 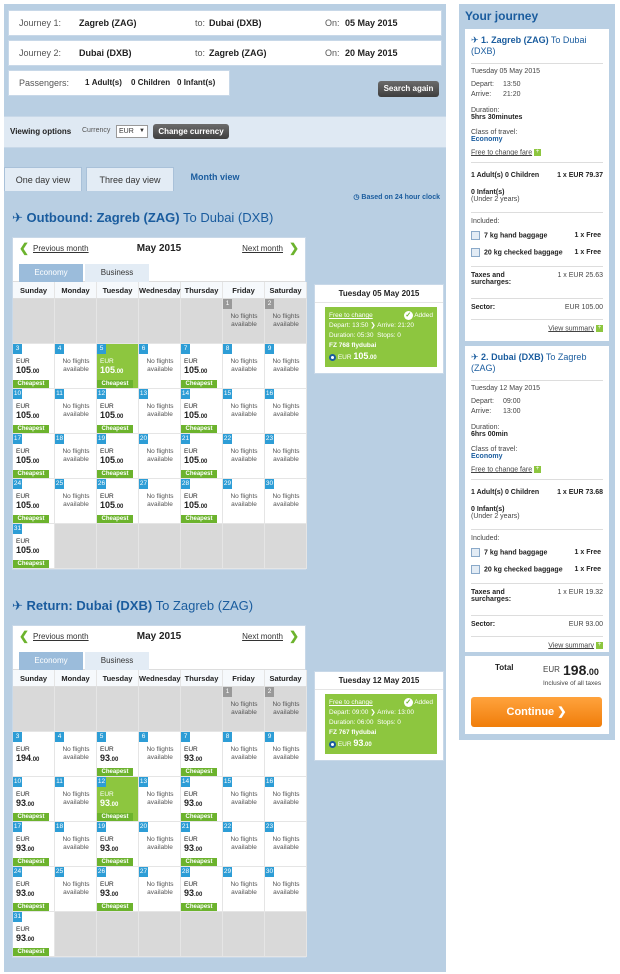 I want to click on calendar-day: 10 EUR 93.00 Cheapest, so click(x=34, y=799).